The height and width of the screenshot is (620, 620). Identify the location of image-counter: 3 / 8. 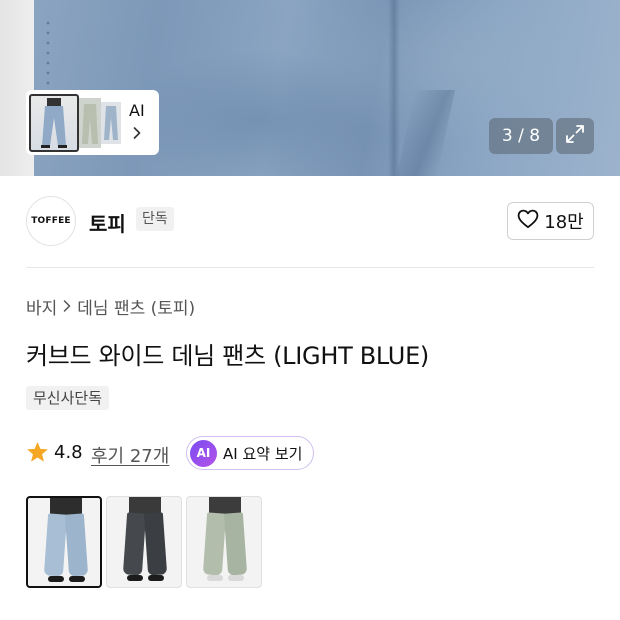
(521, 136).